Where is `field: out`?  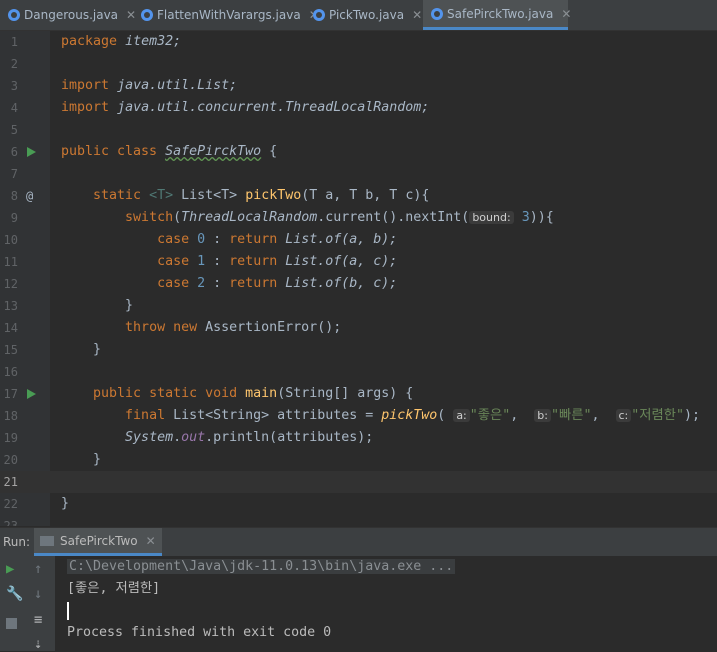 field: out is located at coordinates (193, 437).